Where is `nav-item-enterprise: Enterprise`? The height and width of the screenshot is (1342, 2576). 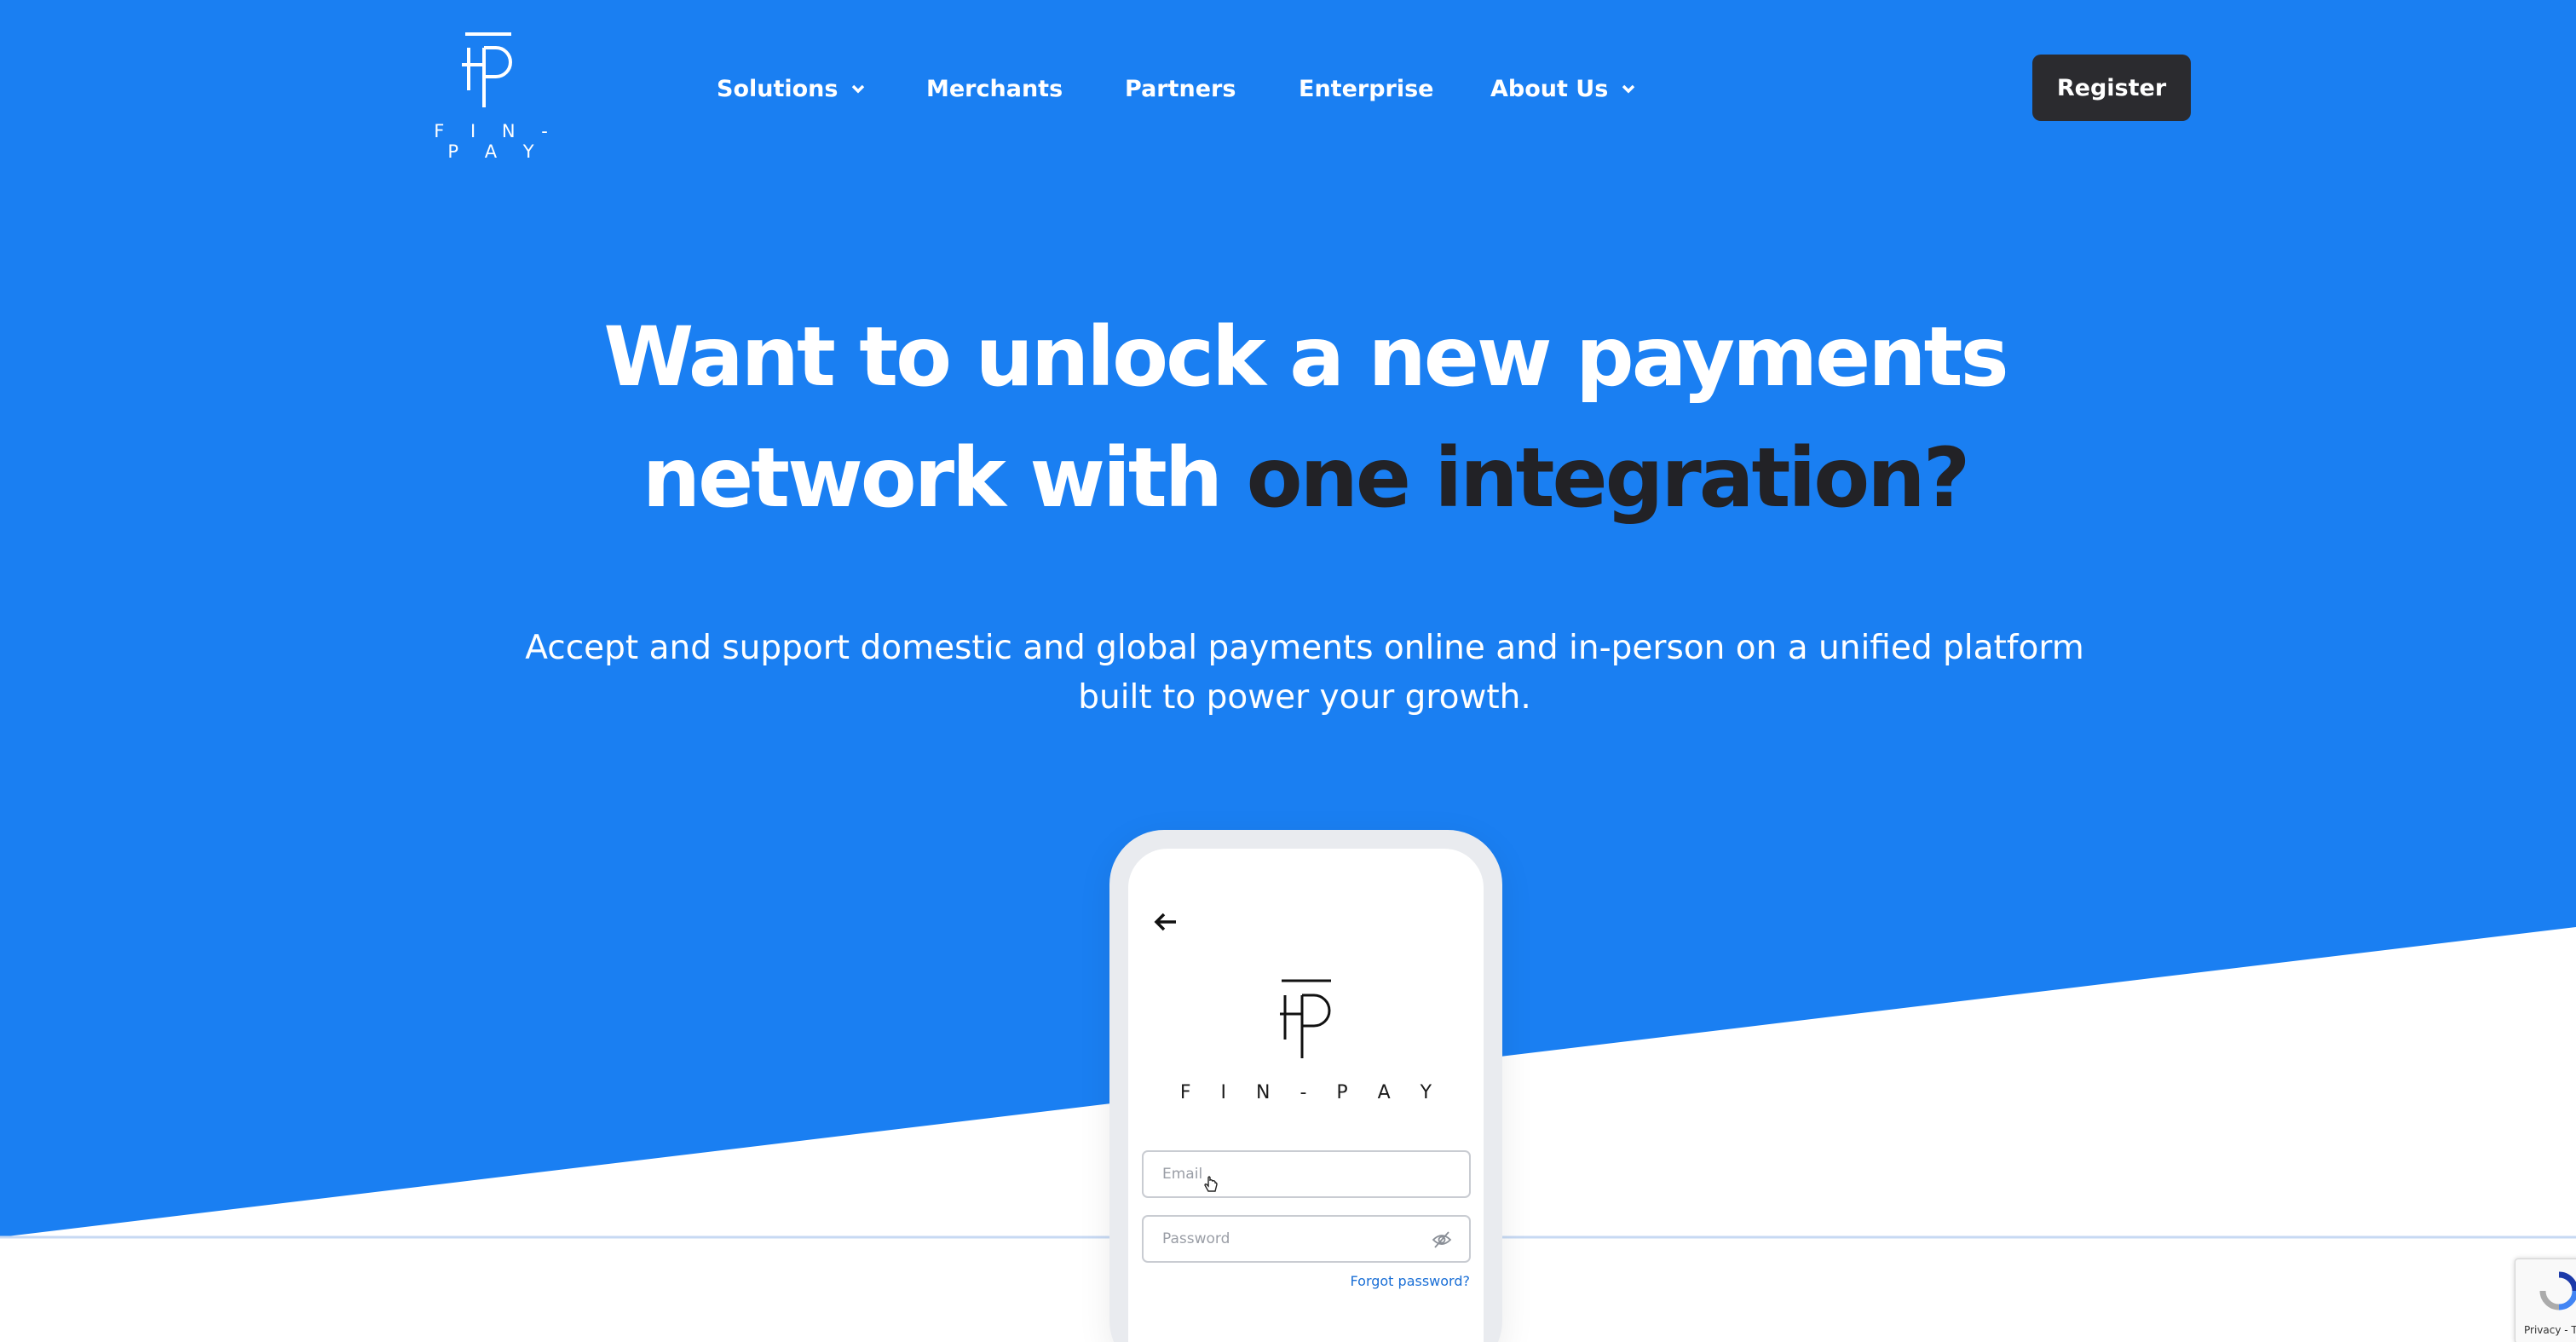 nav-item-enterprise: Enterprise is located at coordinates (1366, 89).